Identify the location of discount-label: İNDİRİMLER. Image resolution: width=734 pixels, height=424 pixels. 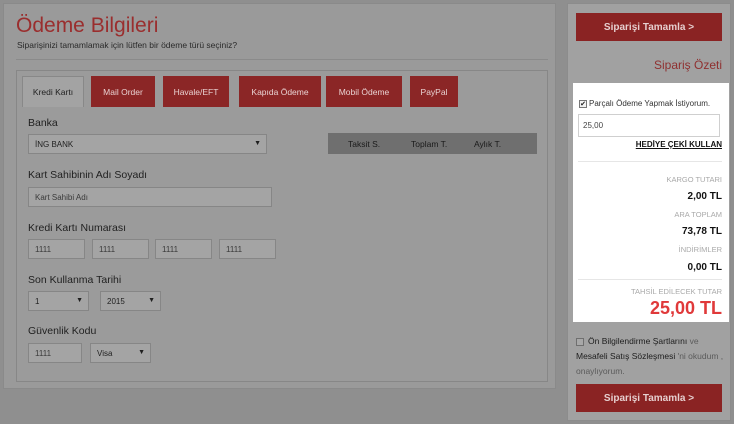
(700, 249).